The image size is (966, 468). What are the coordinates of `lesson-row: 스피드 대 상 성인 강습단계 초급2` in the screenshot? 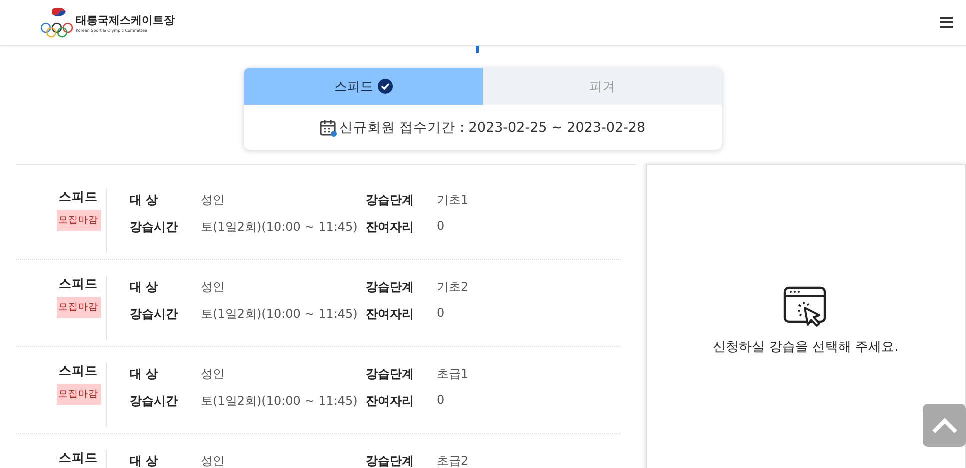 It's located at (318, 451).